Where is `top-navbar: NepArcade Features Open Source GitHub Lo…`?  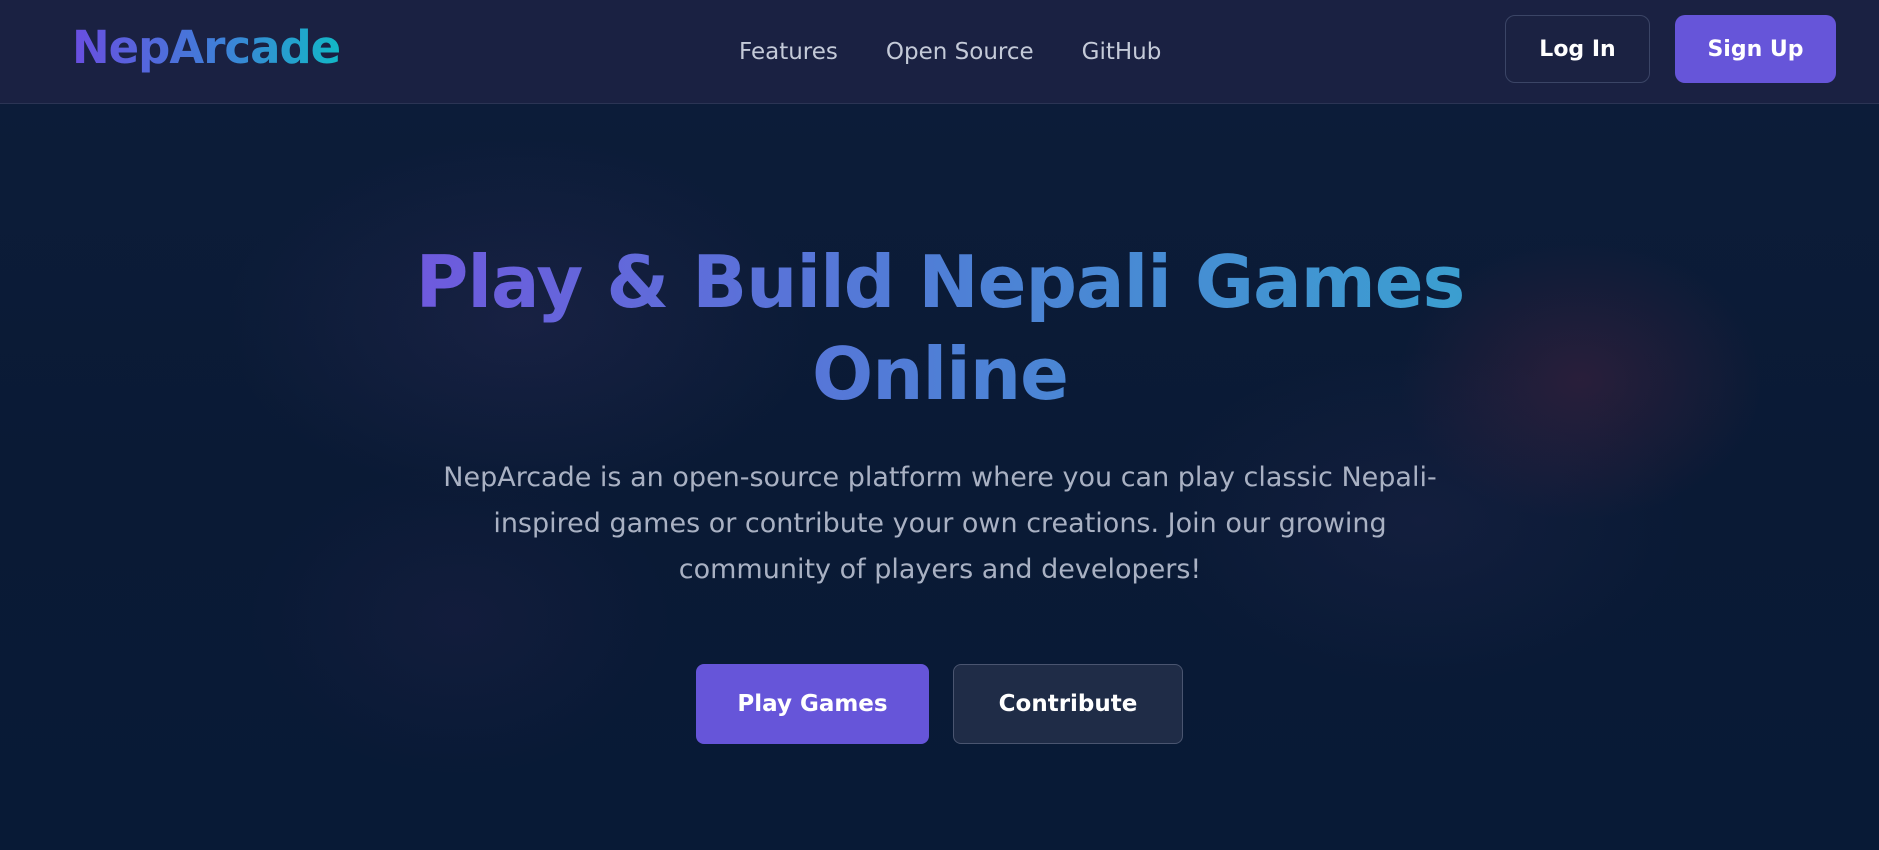
top-navbar: NepArcade Features Open Source GitHub Lo… is located at coordinates (939, 52).